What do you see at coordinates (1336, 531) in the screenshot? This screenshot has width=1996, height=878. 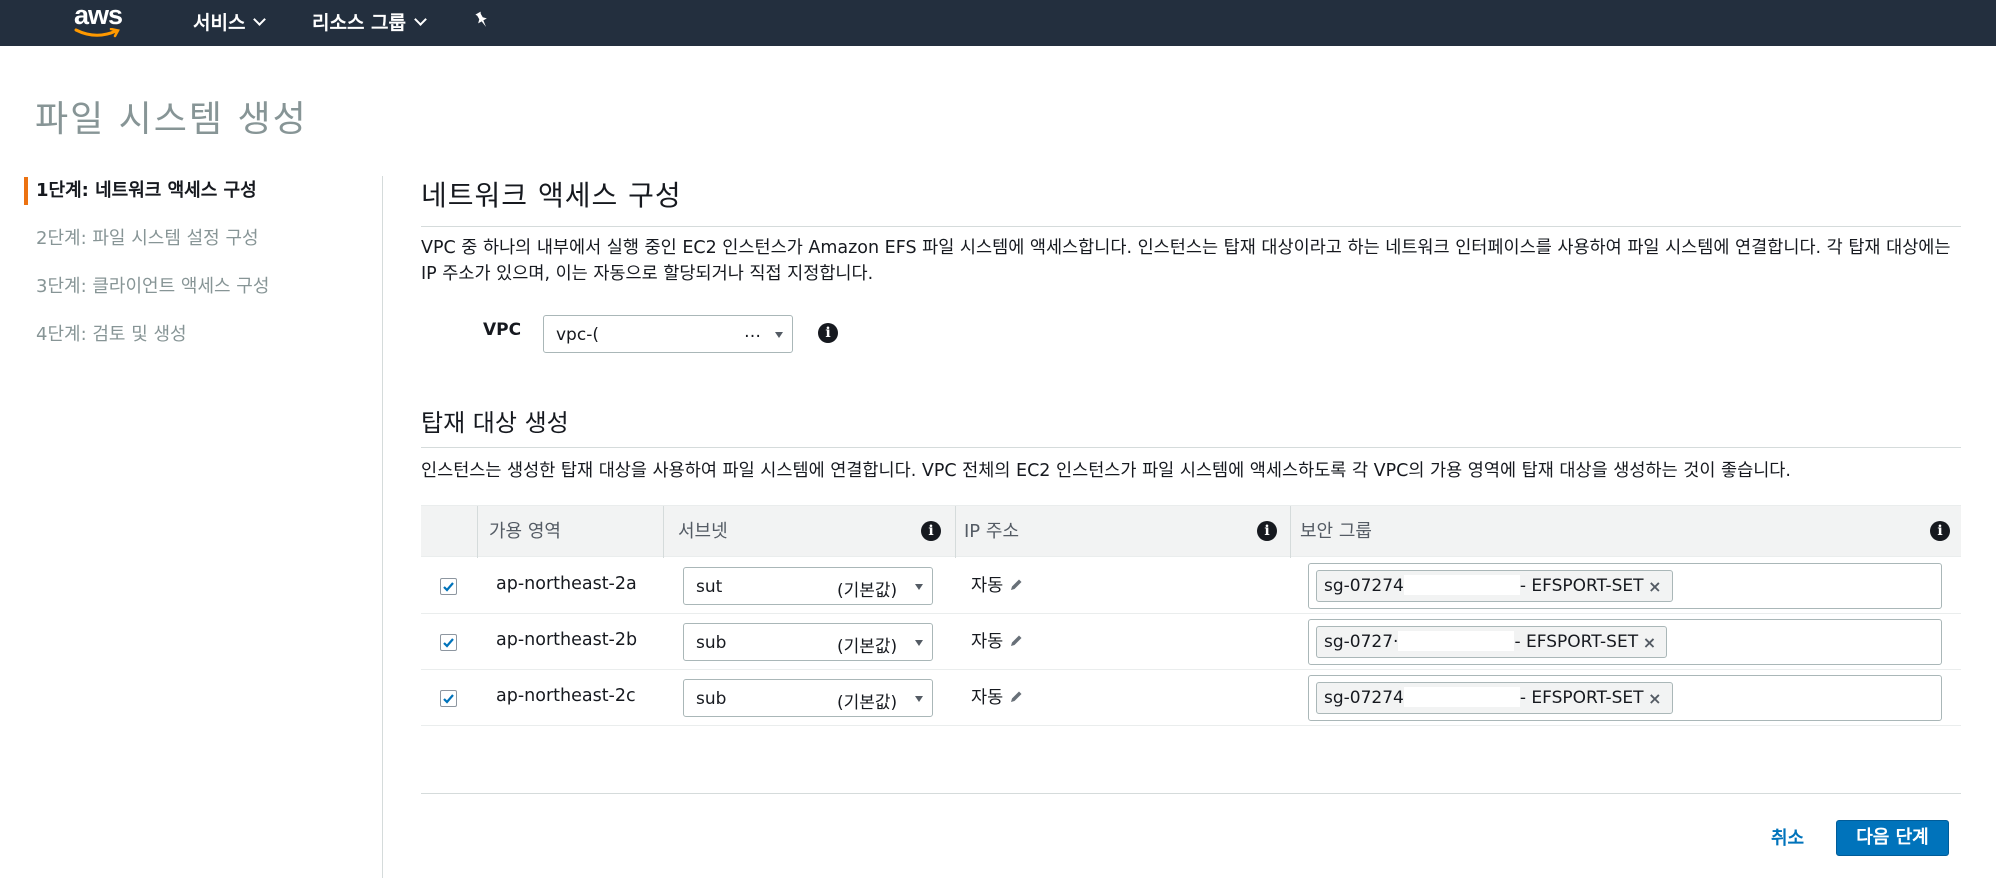 I see `column-header-security-group: 보안 그룹` at bounding box center [1336, 531].